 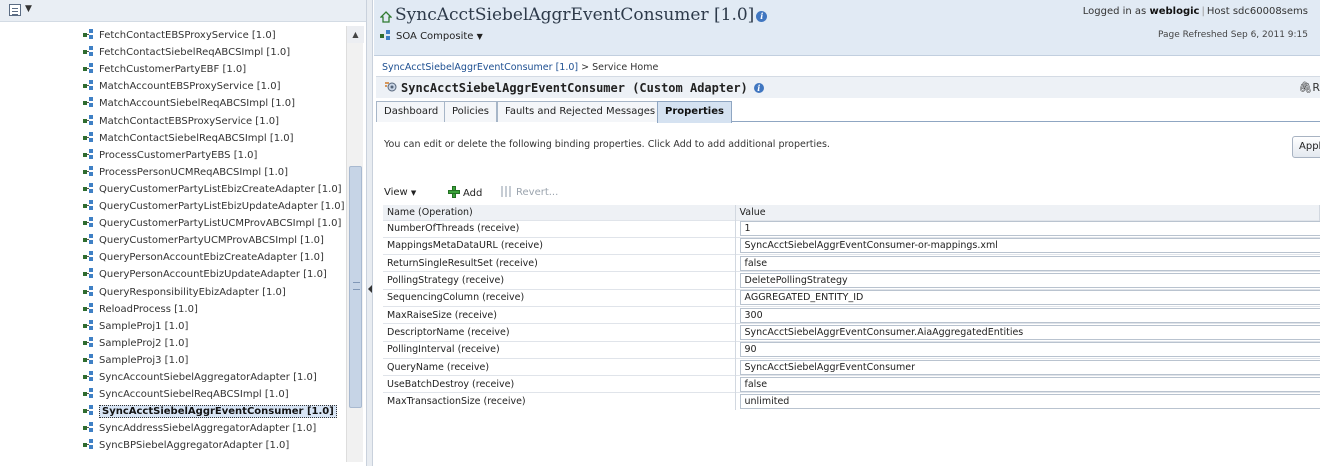 What do you see at coordinates (1309, 87) in the screenshot?
I see `paperclip-icon: 🖇R` at bounding box center [1309, 87].